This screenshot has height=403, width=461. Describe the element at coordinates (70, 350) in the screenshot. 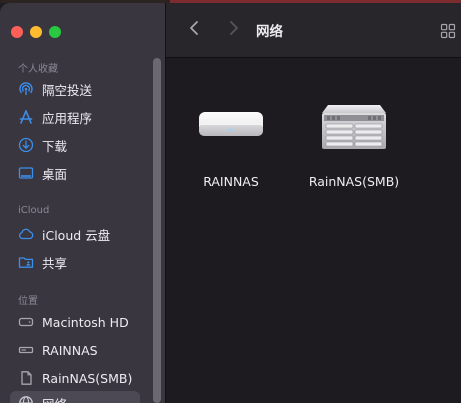

I see `sidebar-item-label: RAINNAS` at that location.